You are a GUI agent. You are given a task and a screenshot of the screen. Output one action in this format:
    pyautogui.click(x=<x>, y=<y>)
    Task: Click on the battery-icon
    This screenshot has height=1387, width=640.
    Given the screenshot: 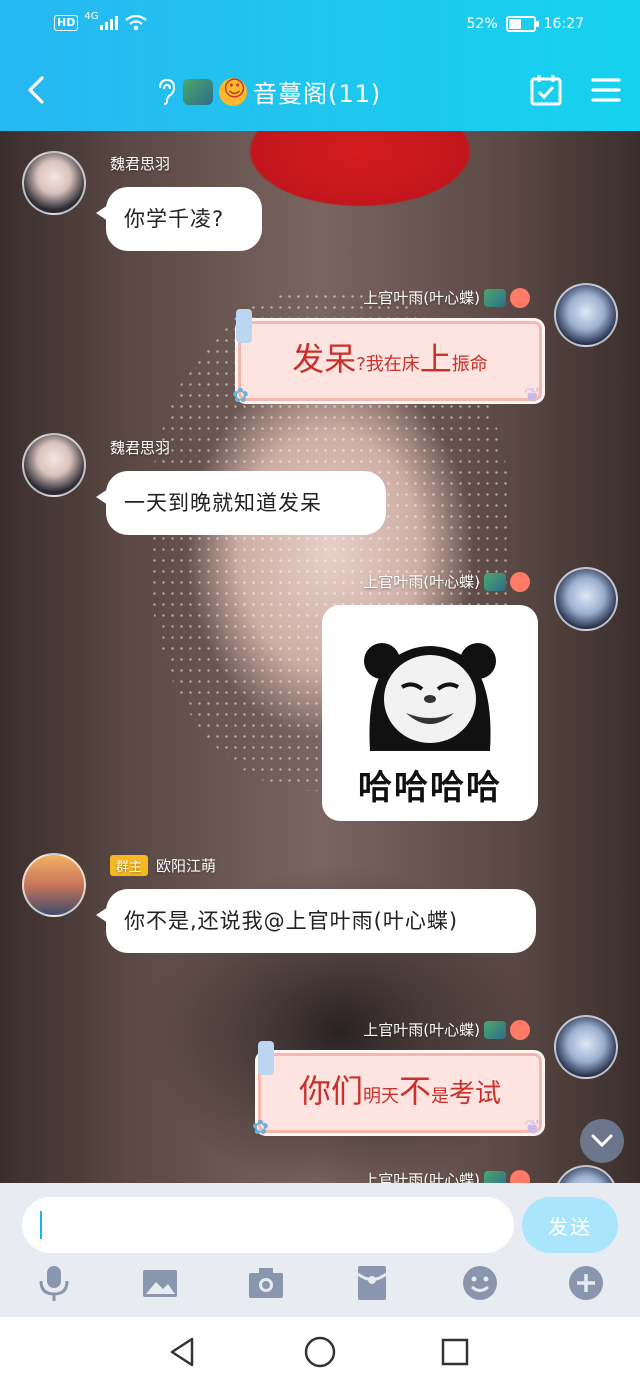 What is the action you would take?
    pyautogui.click(x=522, y=24)
    